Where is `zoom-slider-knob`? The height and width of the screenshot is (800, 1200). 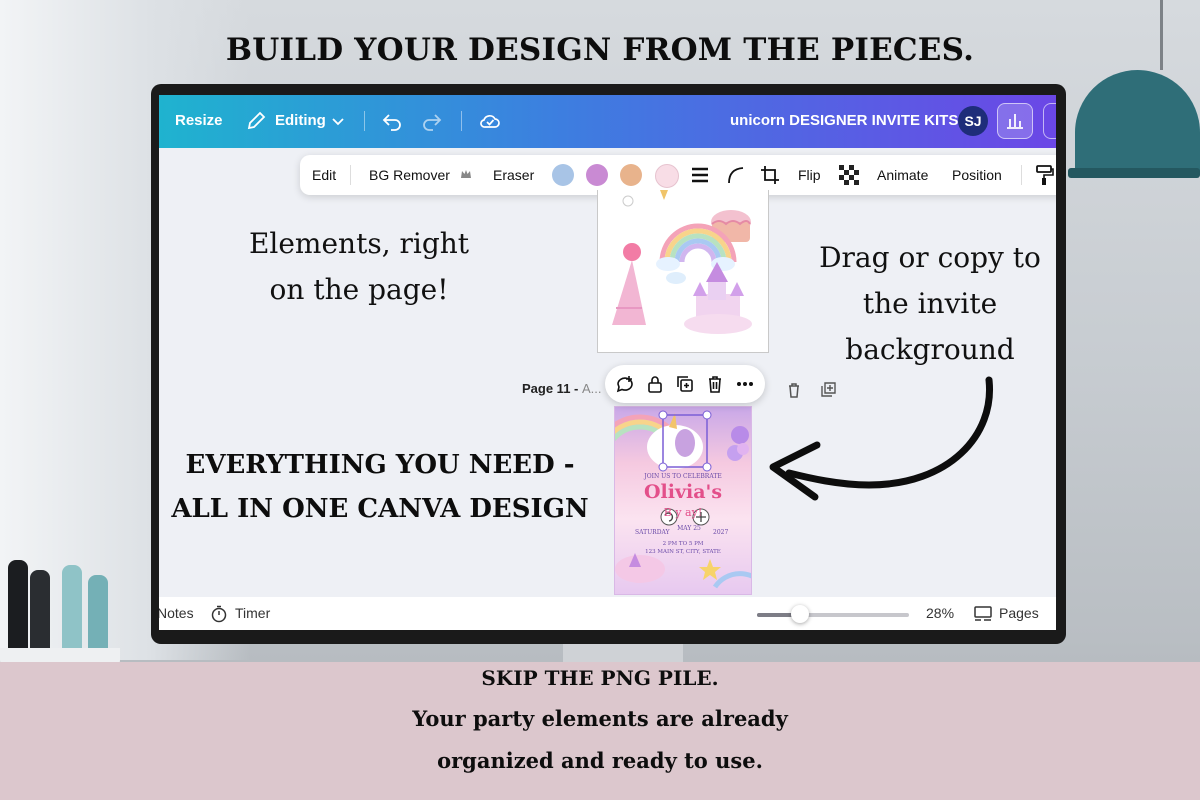 zoom-slider-knob is located at coordinates (799, 614).